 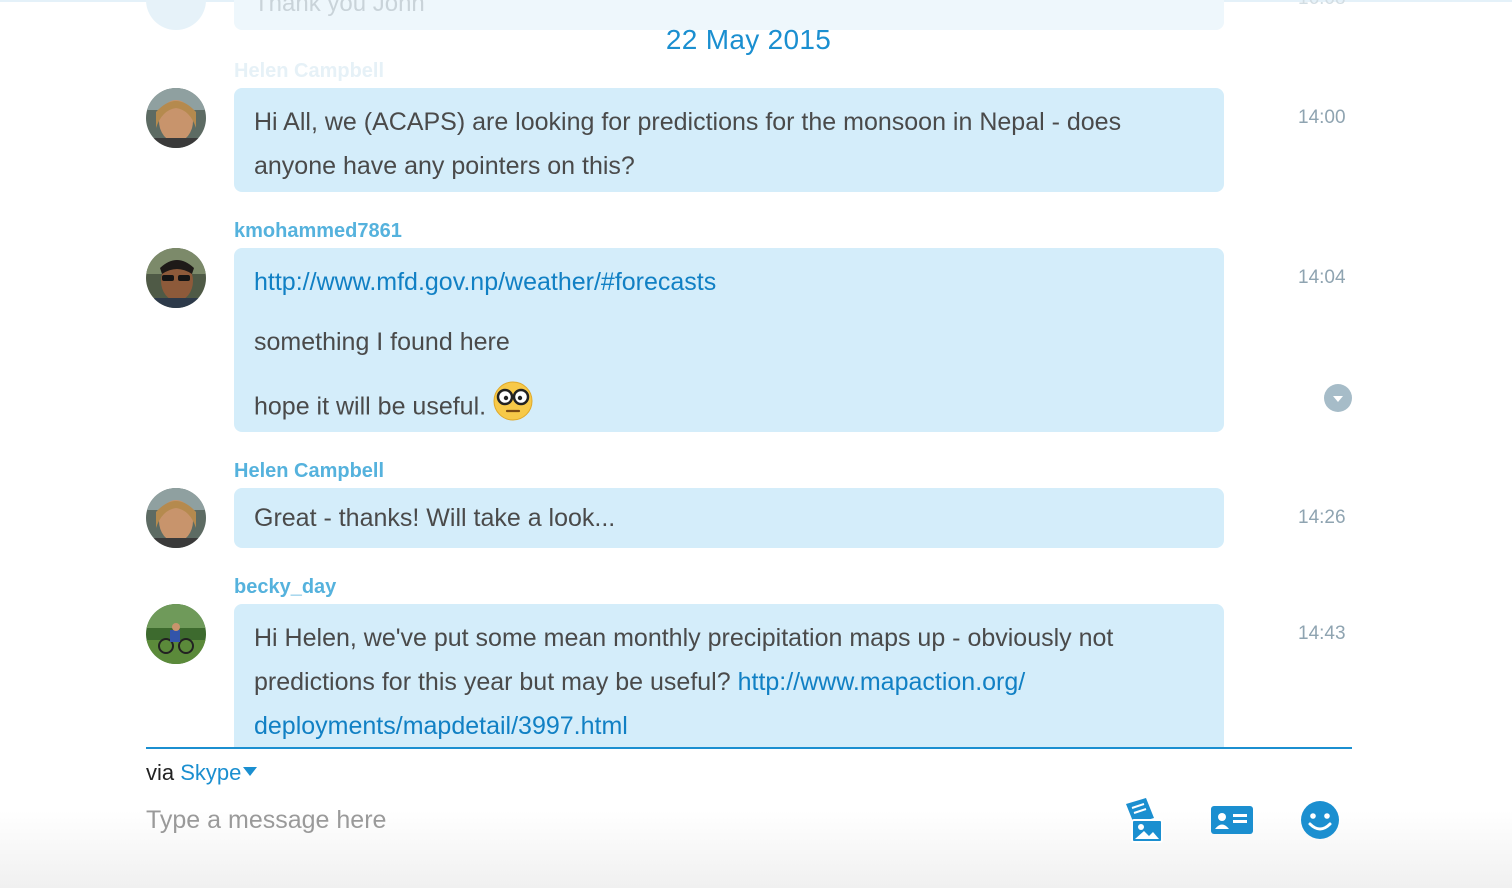 I want to click on message-line: hope it will be useful., so click(x=370, y=406).